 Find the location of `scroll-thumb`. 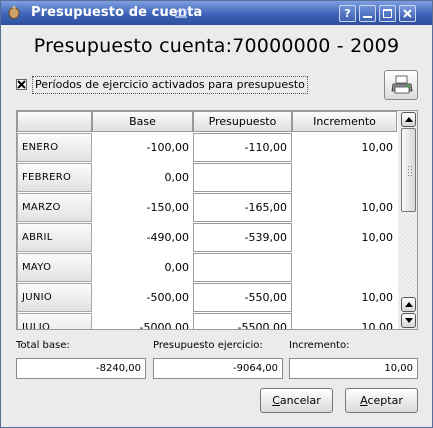

scroll-thumb is located at coordinates (408, 170).